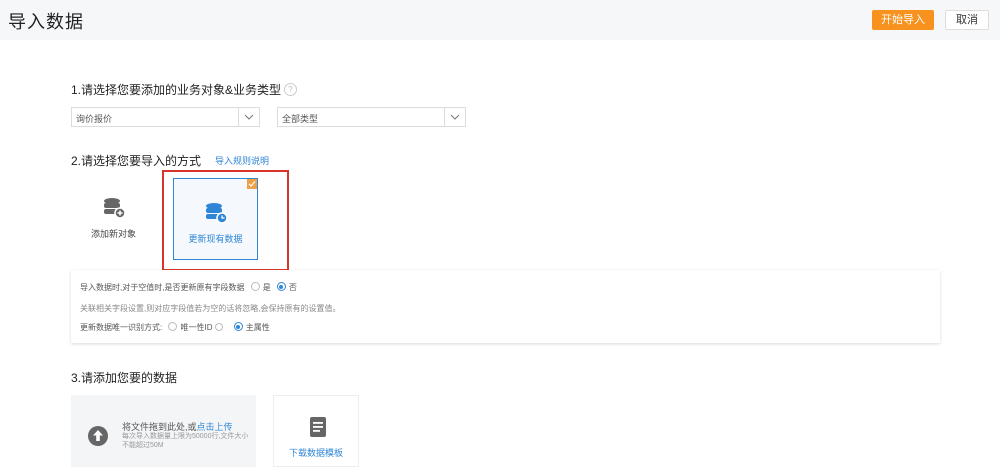 The image size is (1000, 467). I want to click on template-doc-icon, so click(318, 429).